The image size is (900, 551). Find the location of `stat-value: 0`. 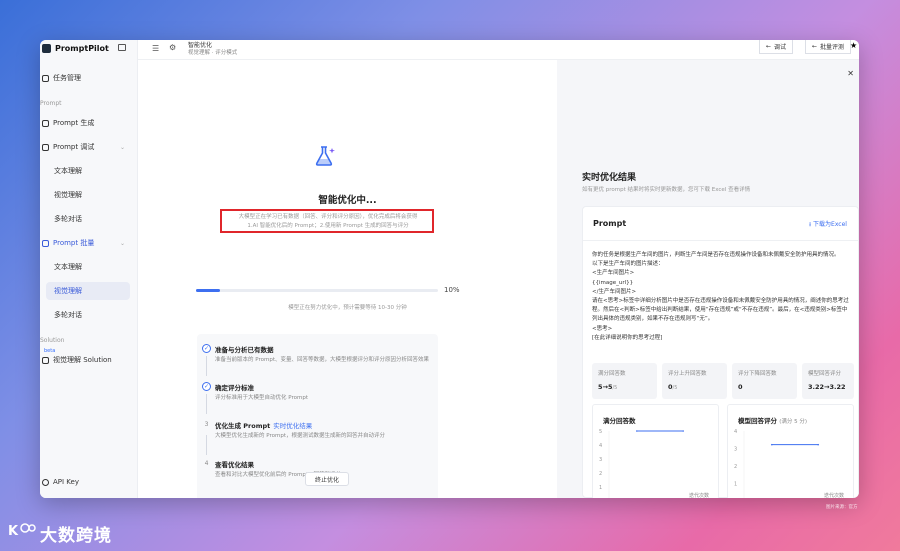

stat-value: 0 is located at coordinates (740, 387).